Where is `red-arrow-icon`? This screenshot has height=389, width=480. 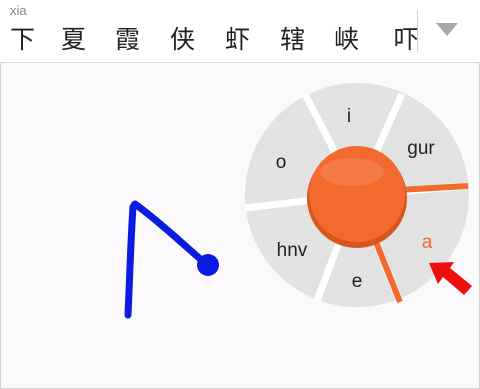 red-arrow-icon is located at coordinates (450, 278).